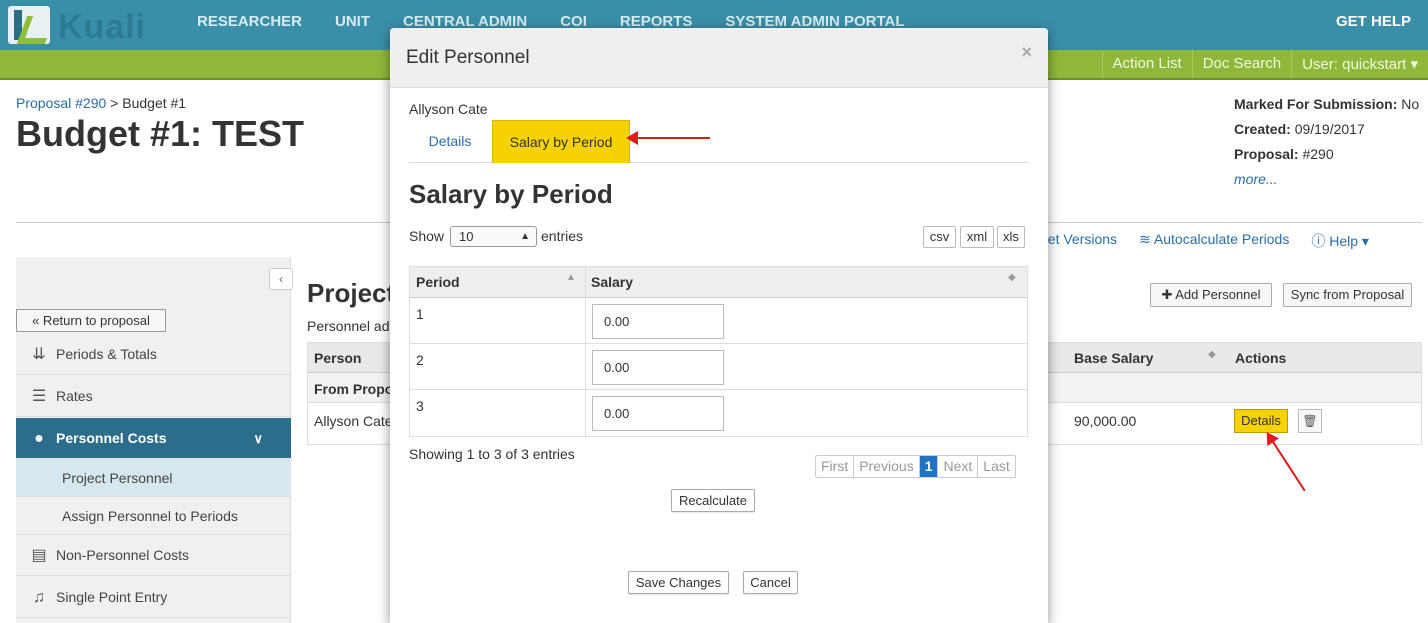 The width and height of the screenshot is (1428, 623). I want to click on export-xls-button: xls, so click(1011, 237).